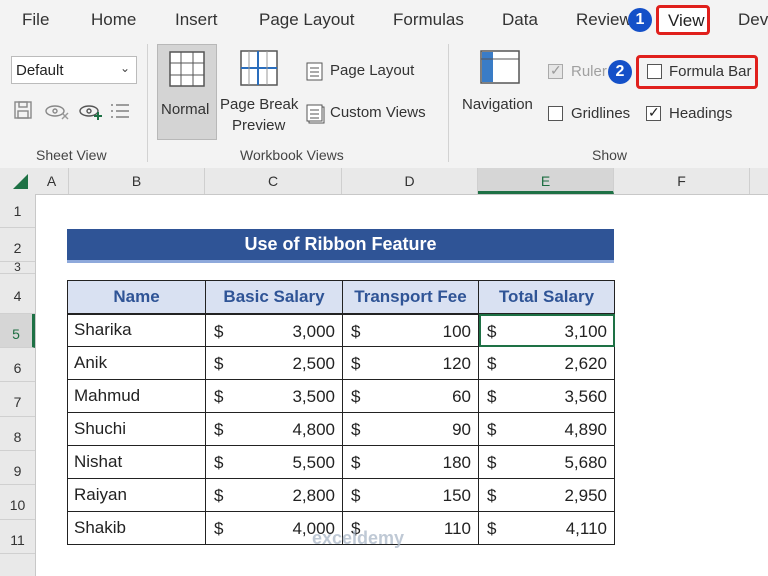 This screenshot has height=576, width=768. Describe the element at coordinates (378, 112) in the screenshot. I see `custom-views-label: Custom Views` at that location.